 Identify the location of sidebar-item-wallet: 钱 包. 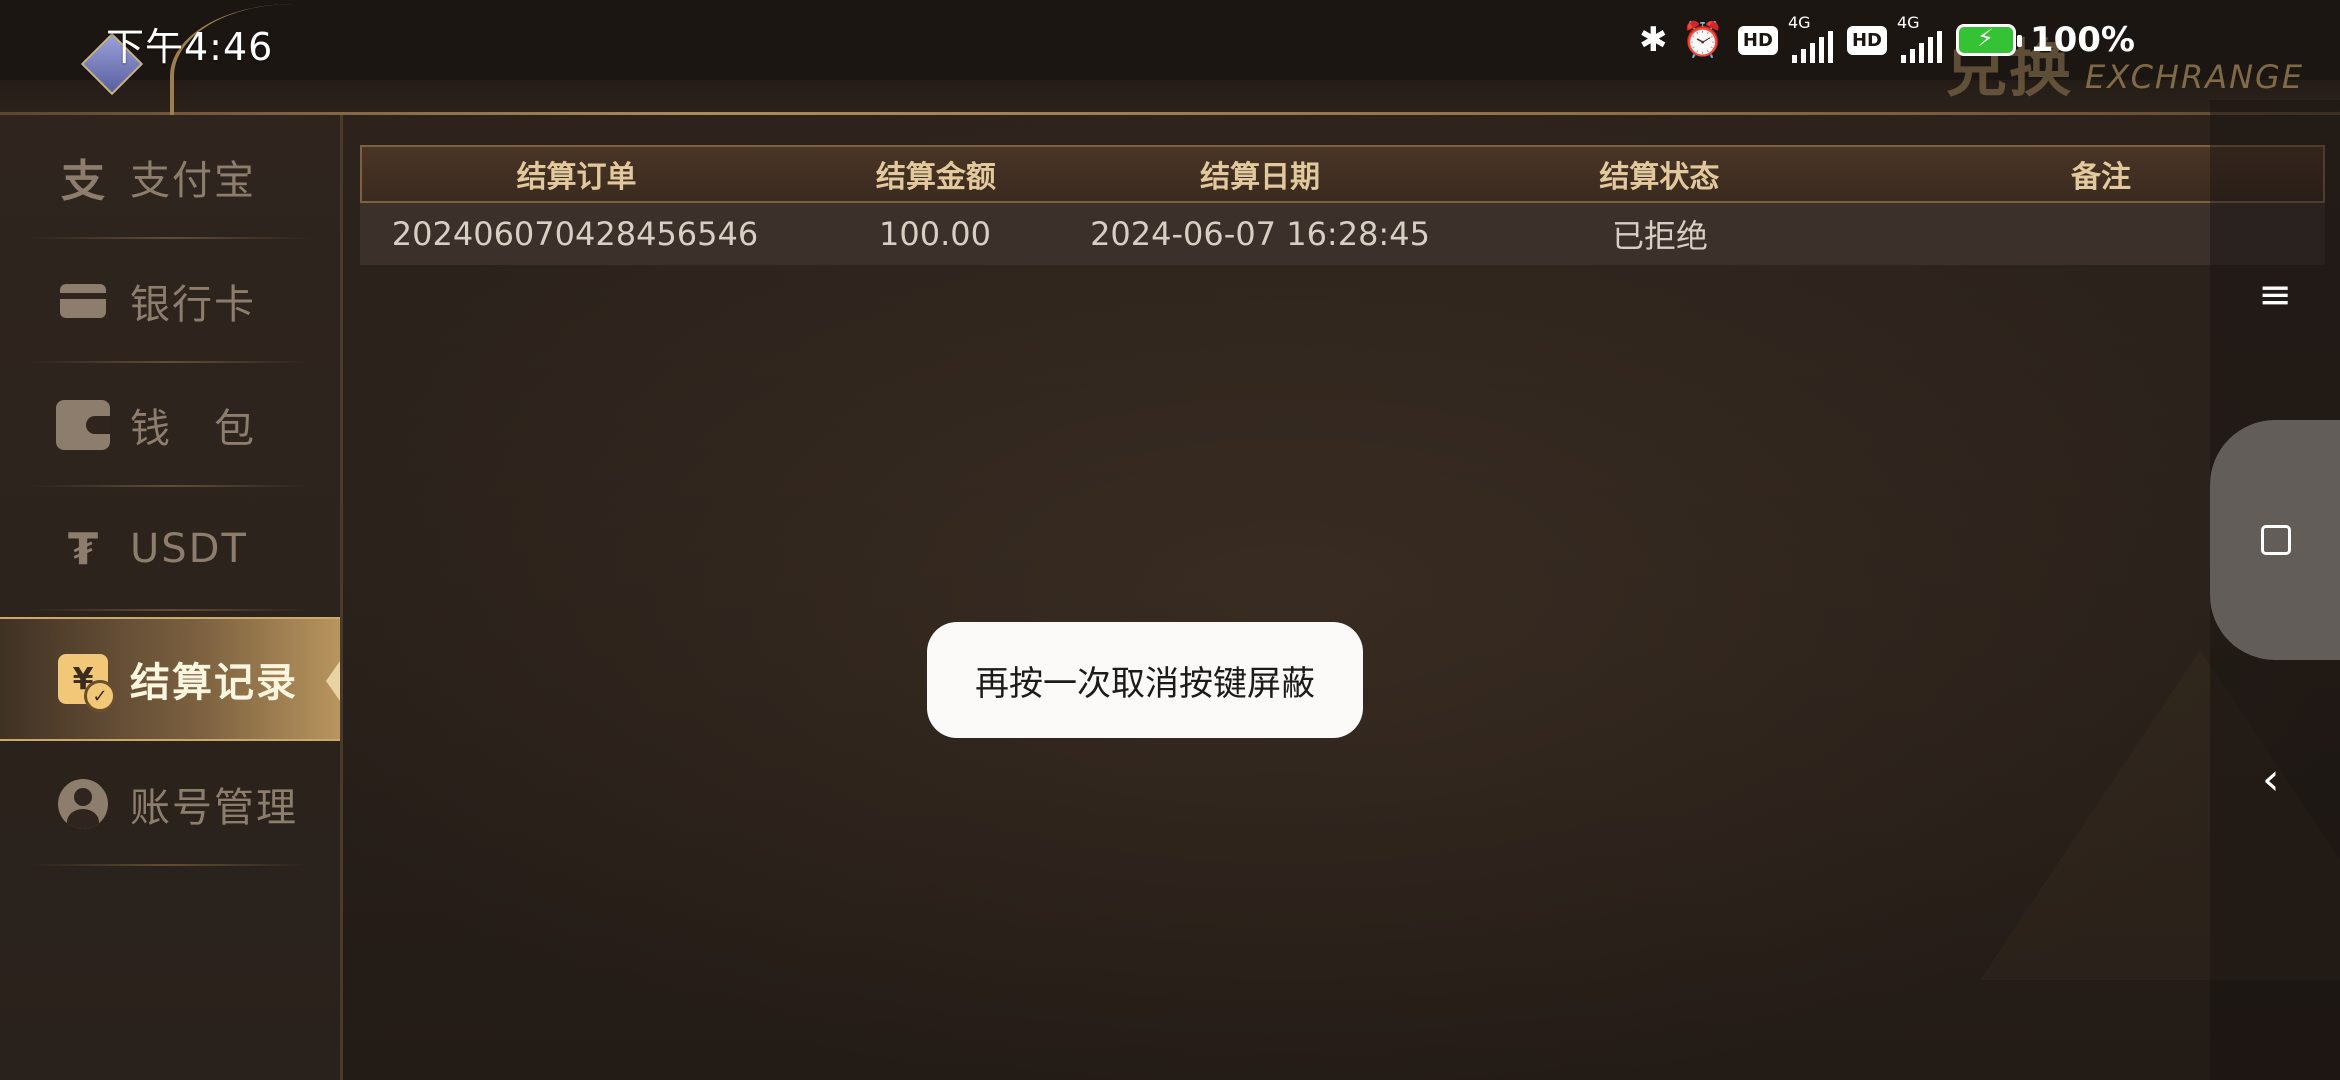
(170, 425).